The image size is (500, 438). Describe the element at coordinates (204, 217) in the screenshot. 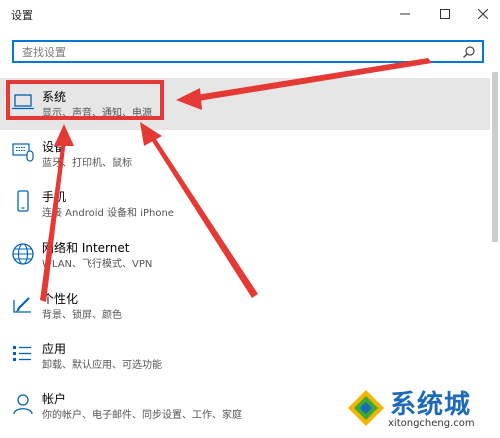

I see `annotation-arrow-diagonal` at that location.